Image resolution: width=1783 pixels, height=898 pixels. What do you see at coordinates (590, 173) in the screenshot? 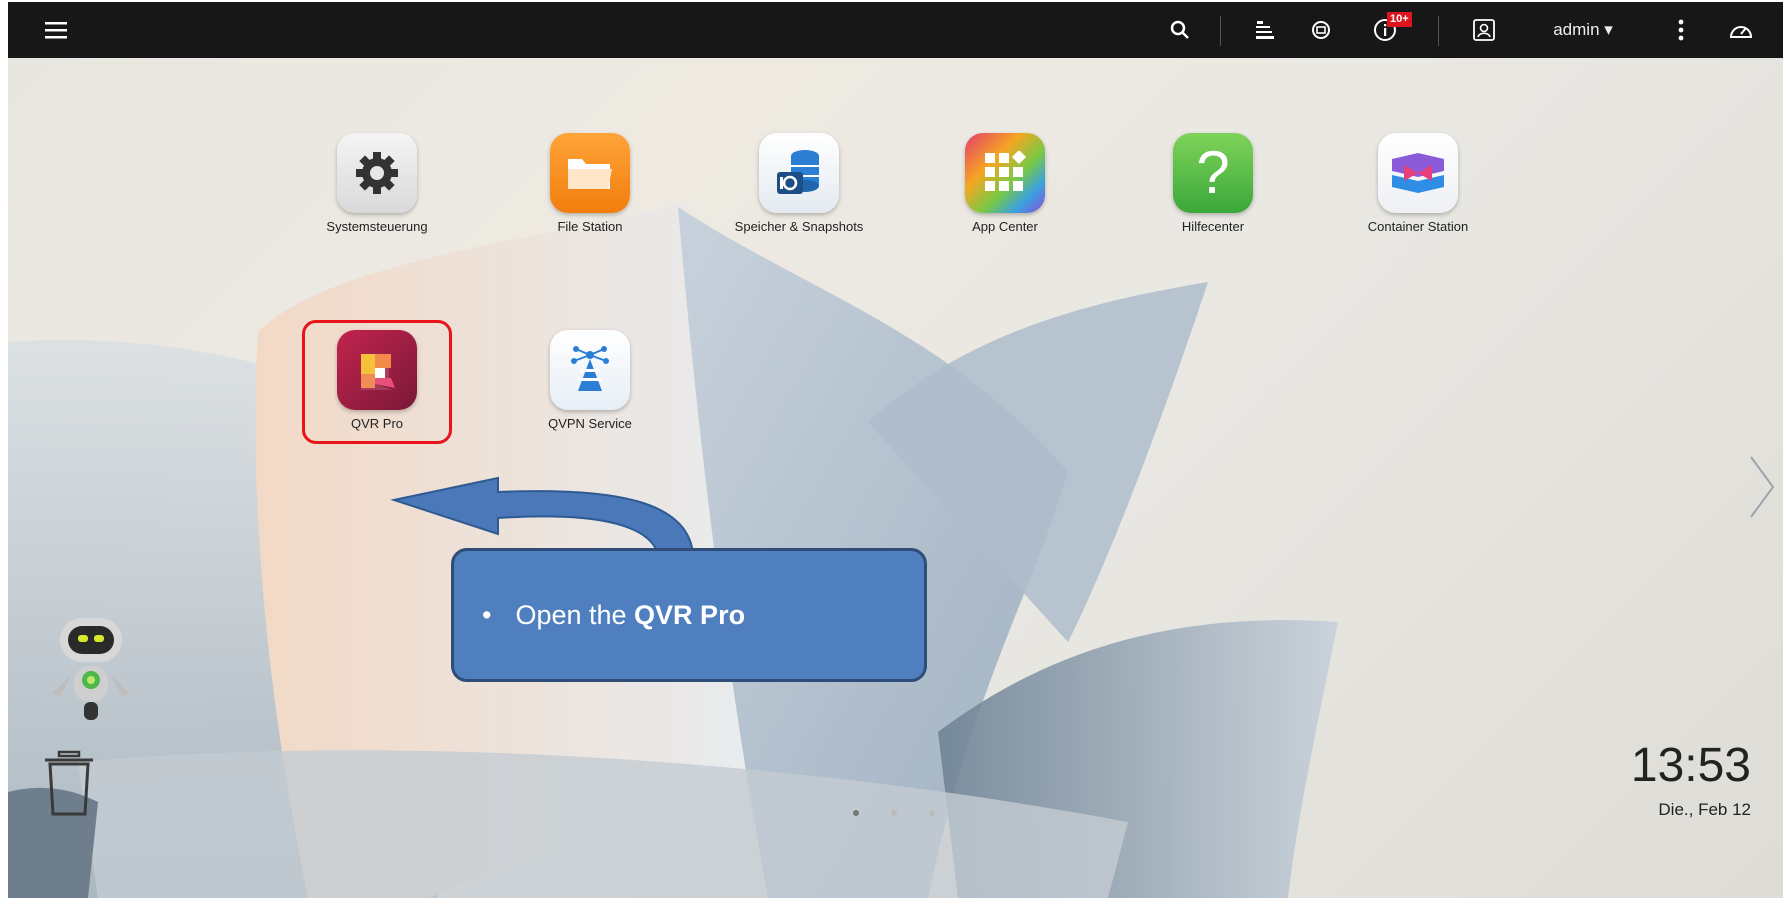
I see `folder-icon` at bounding box center [590, 173].